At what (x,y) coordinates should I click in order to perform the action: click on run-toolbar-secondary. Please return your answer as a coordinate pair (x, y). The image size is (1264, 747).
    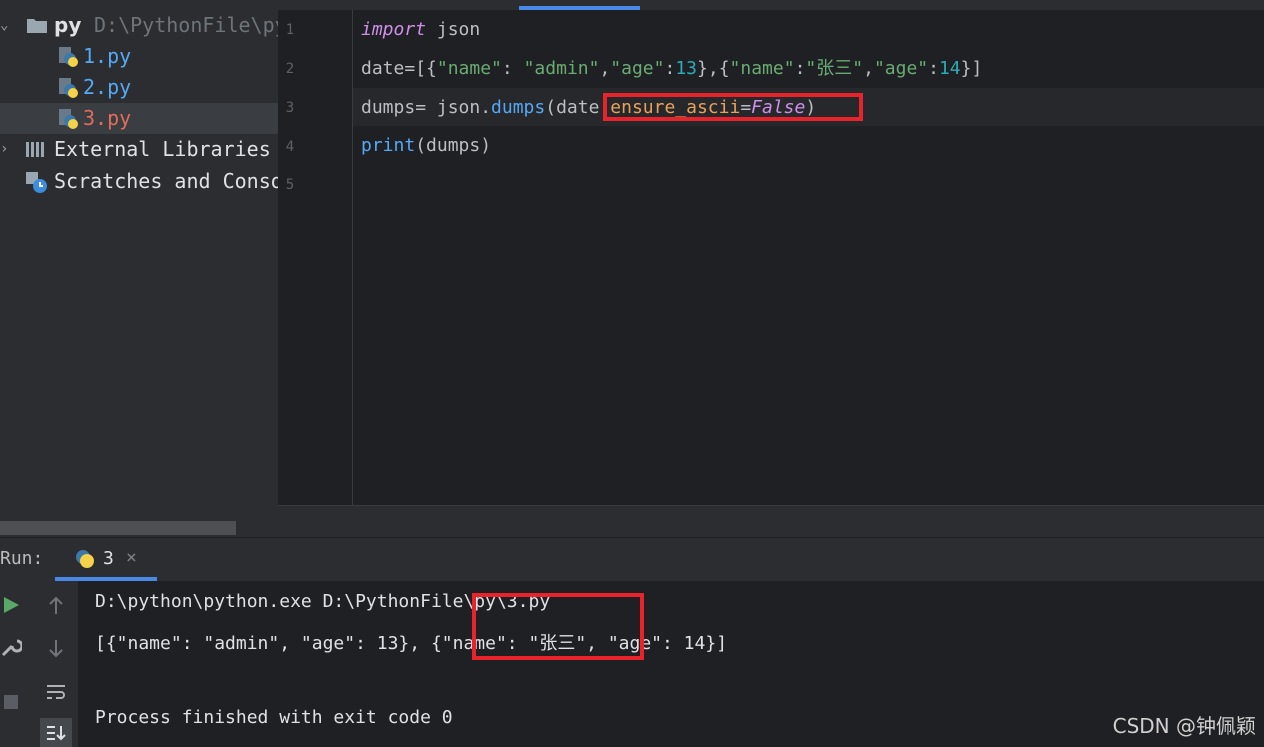
    Looking at the image, I should click on (56, 664).